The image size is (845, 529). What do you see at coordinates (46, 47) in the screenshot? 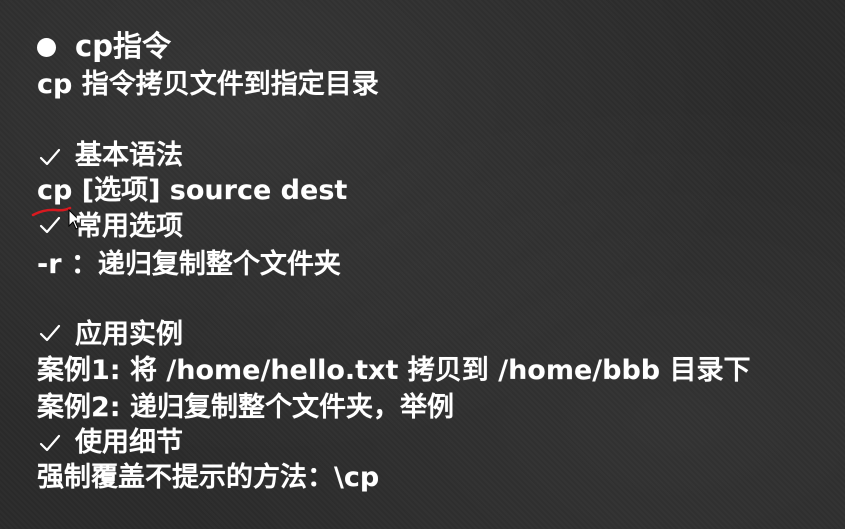
I see `bullet-dot-icon` at bounding box center [46, 47].